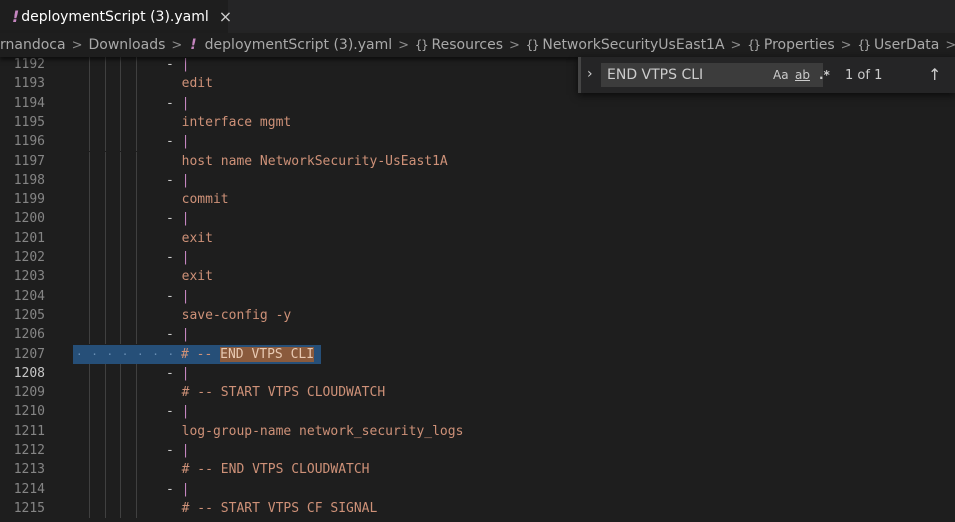 The image size is (955, 522). What do you see at coordinates (29, 508) in the screenshot?
I see `line-number: 1215` at bounding box center [29, 508].